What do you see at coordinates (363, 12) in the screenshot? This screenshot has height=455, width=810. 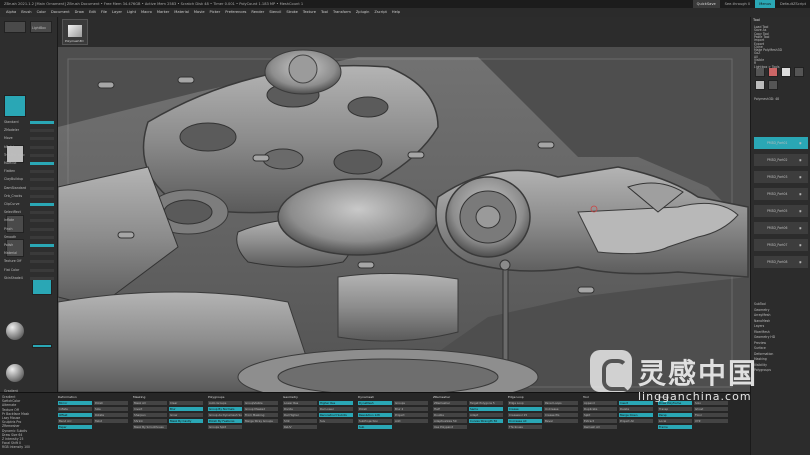 I see `menu-zplugin: Zplugin` at bounding box center [363, 12].